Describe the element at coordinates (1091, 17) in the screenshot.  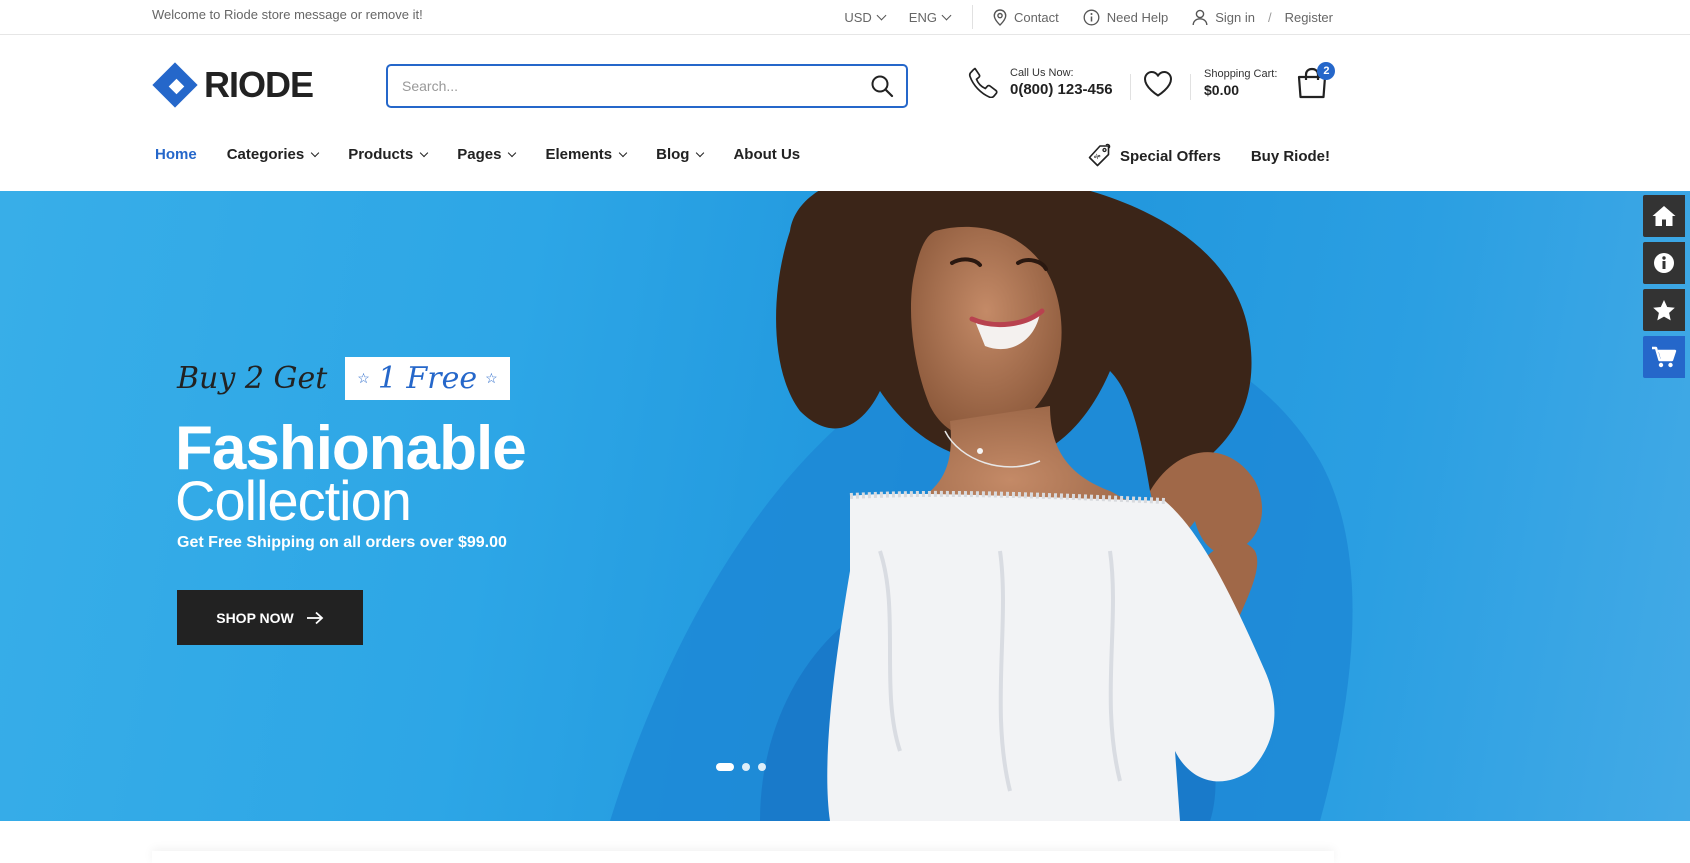
I see `info-circle-icon` at that location.